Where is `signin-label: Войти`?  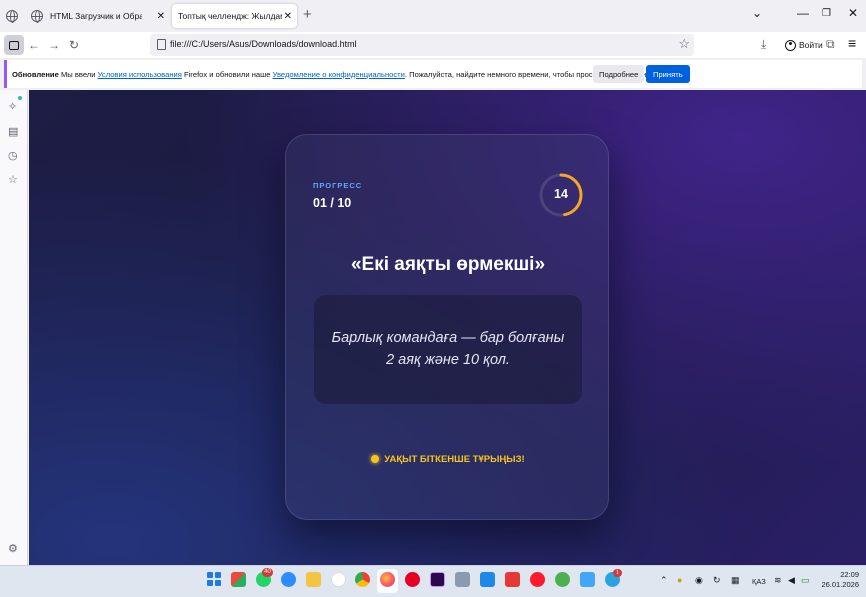
signin-label: Войти is located at coordinates (811, 45).